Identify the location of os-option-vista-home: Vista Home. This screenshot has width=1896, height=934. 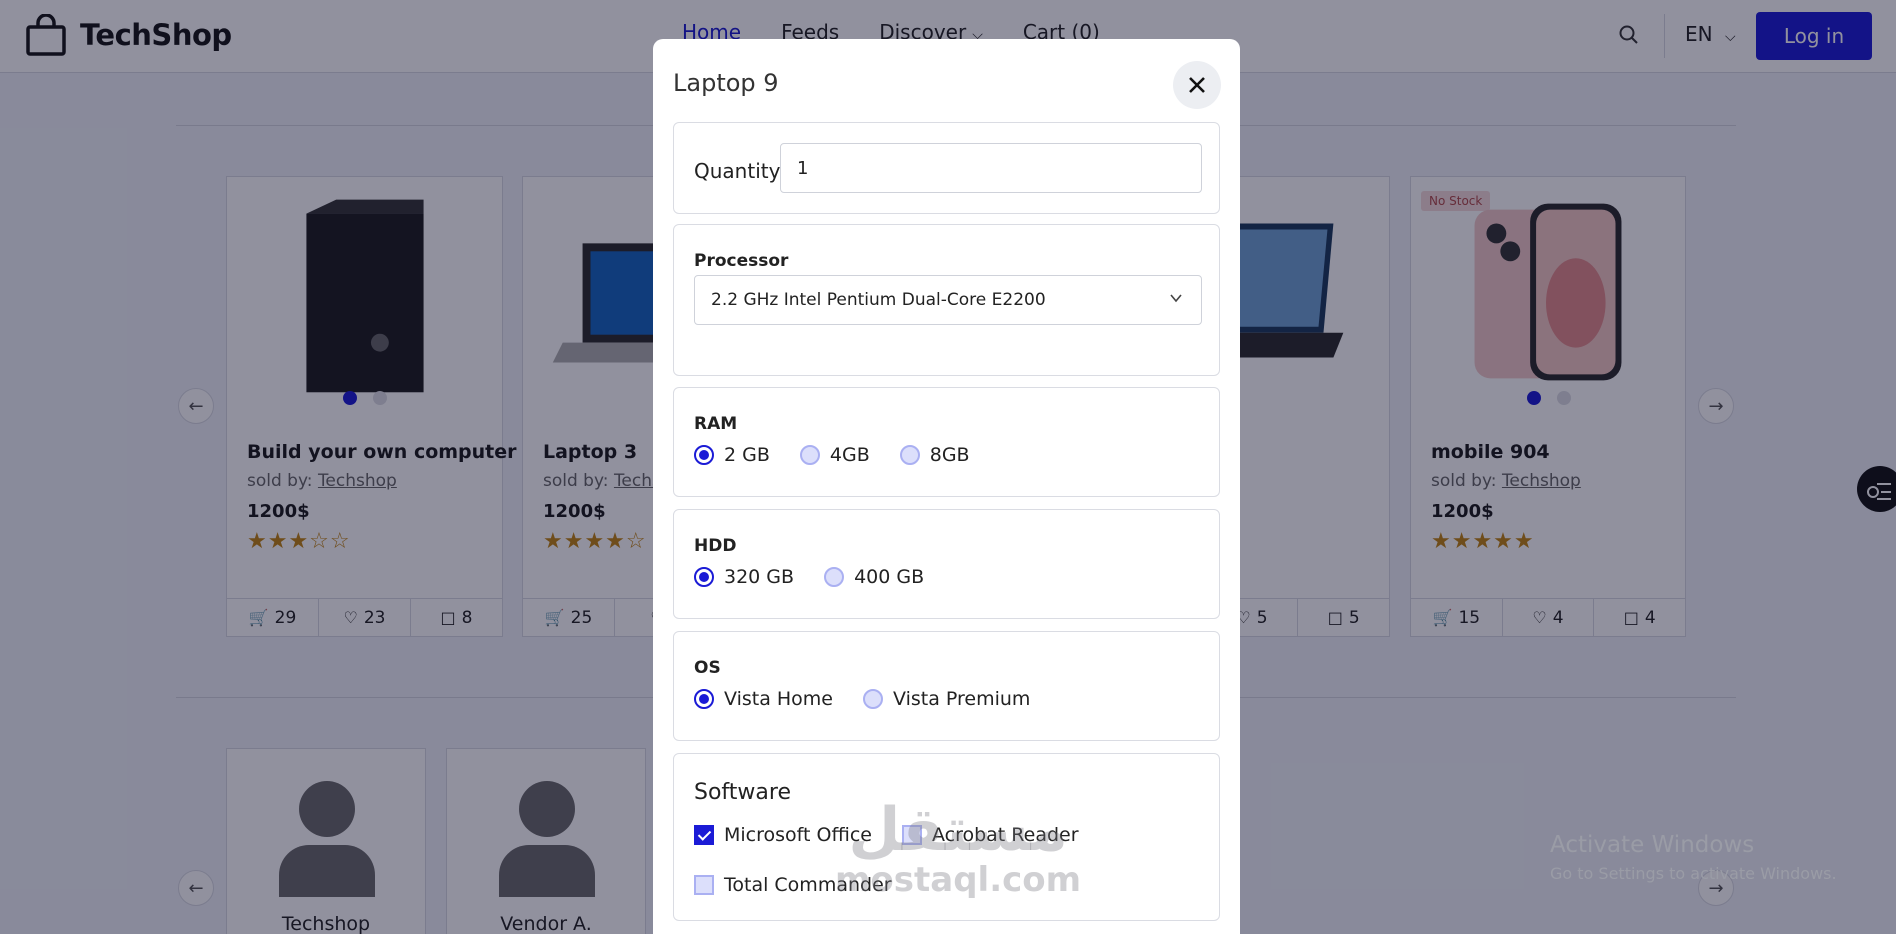
(763, 699).